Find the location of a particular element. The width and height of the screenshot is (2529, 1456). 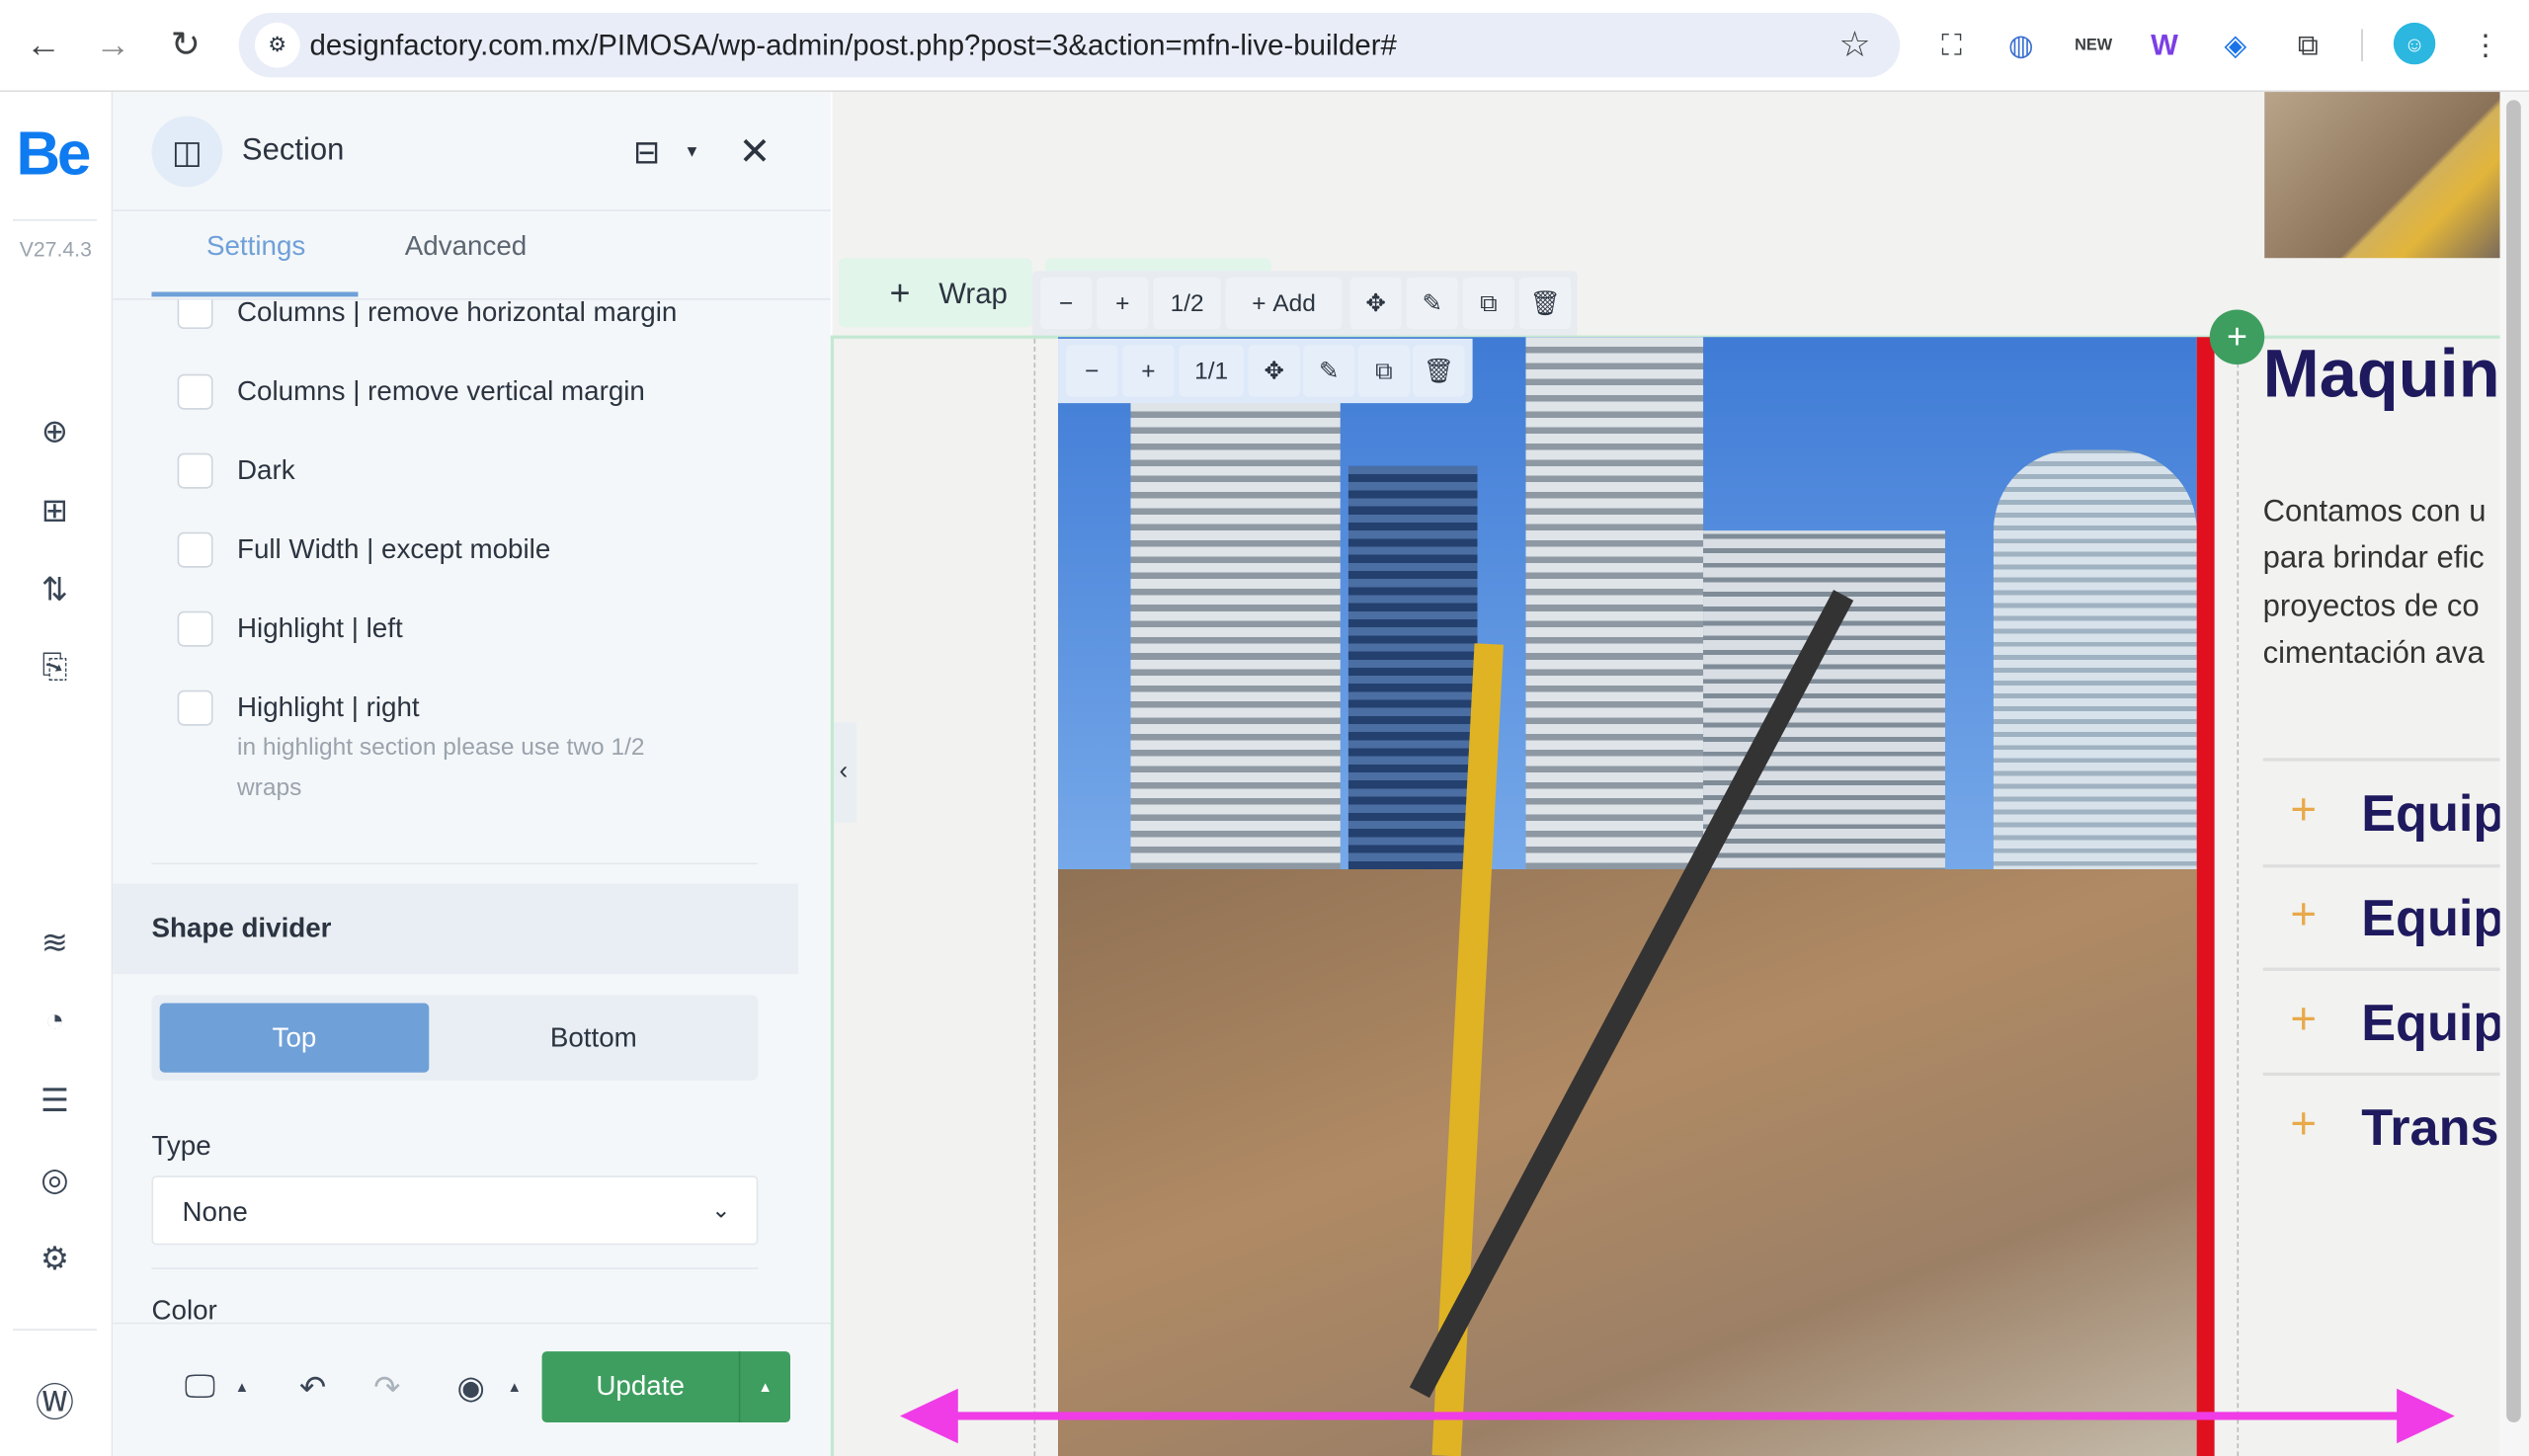

presets-icon: ⊟ is located at coordinates (646, 151).